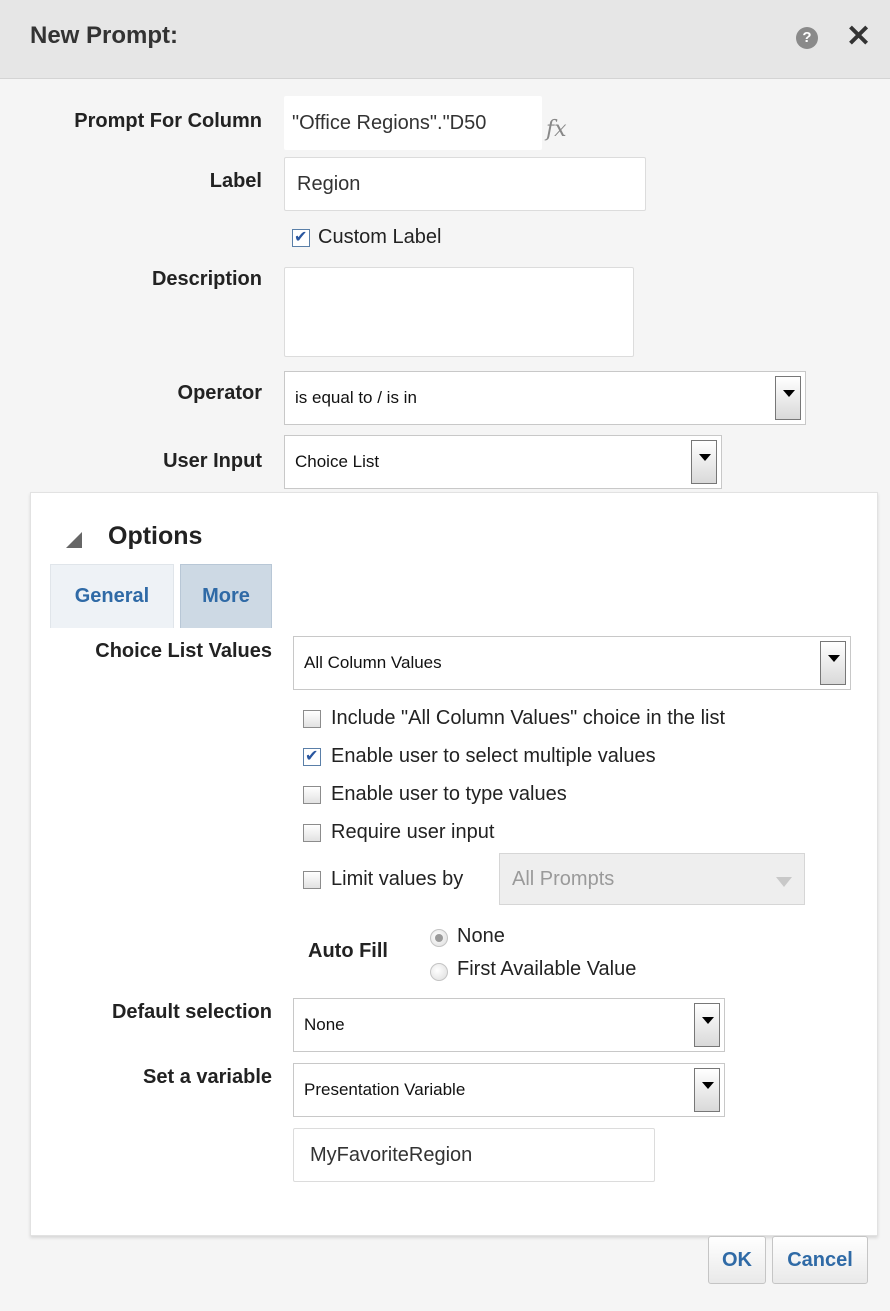 Image resolution: width=890 pixels, height=1311 pixels. I want to click on user-input-label: User Input, so click(212, 461).